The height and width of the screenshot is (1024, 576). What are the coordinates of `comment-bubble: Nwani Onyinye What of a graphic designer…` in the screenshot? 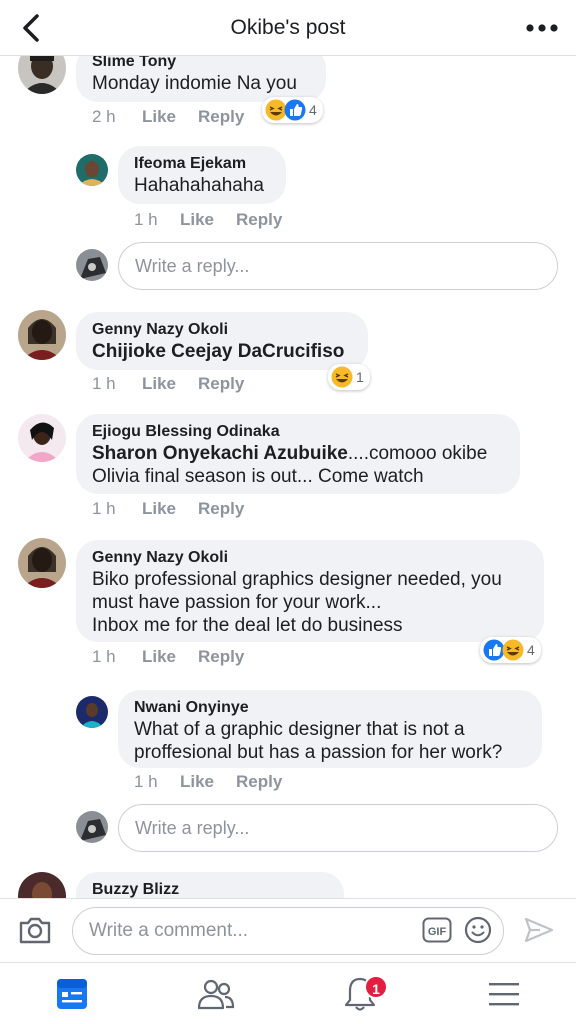 It's located at (330, 729).